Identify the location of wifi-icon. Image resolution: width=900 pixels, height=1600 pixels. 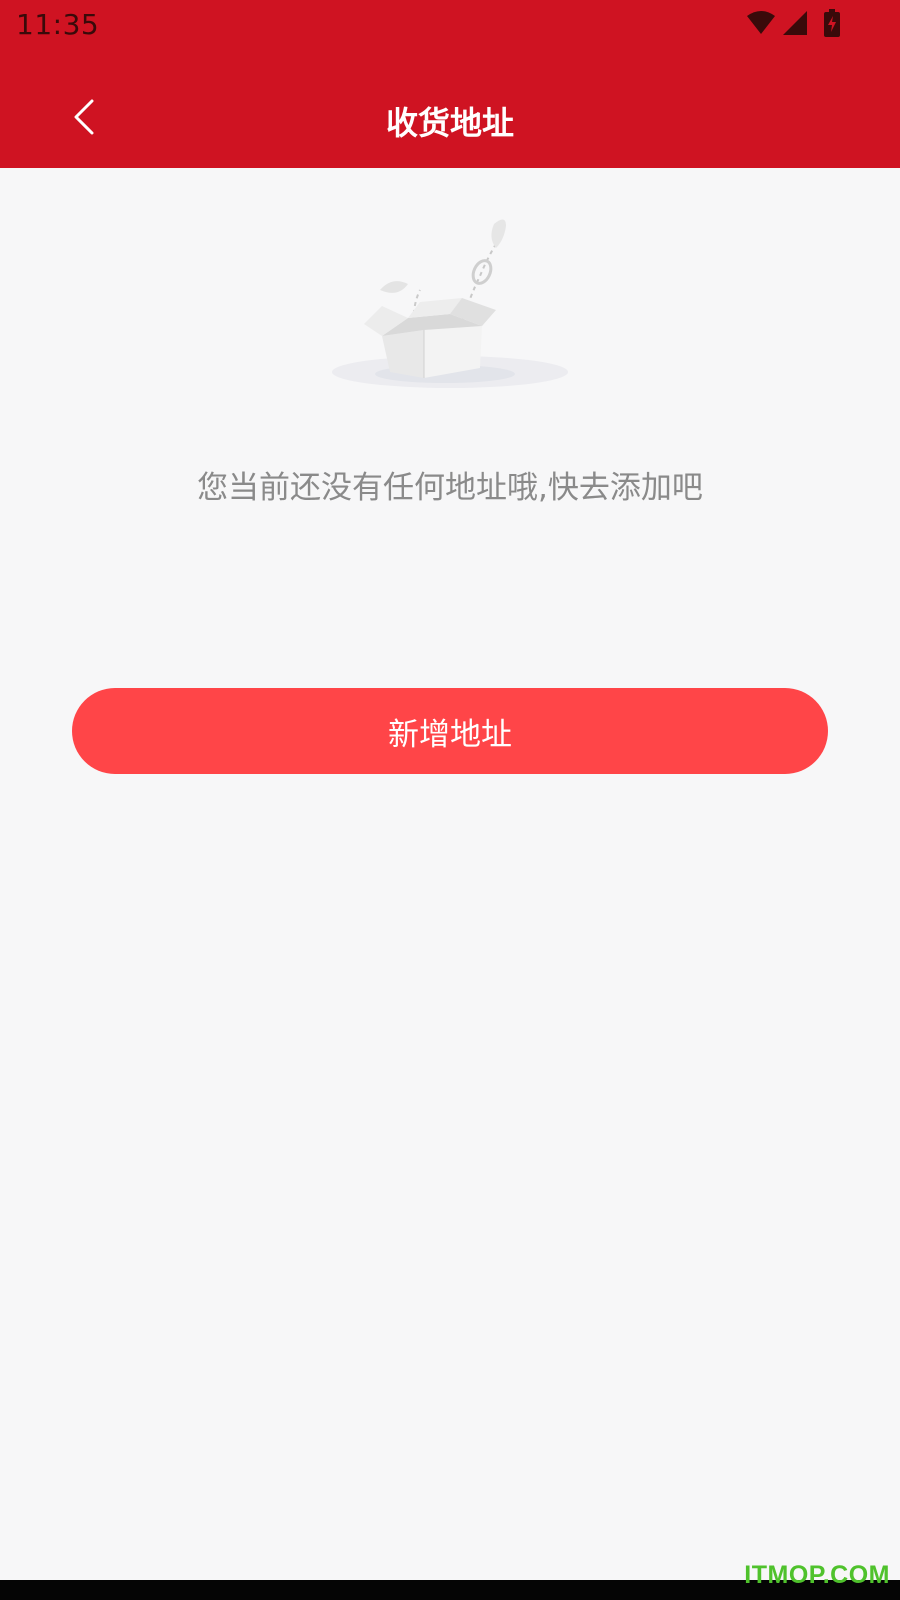
(761, 25).